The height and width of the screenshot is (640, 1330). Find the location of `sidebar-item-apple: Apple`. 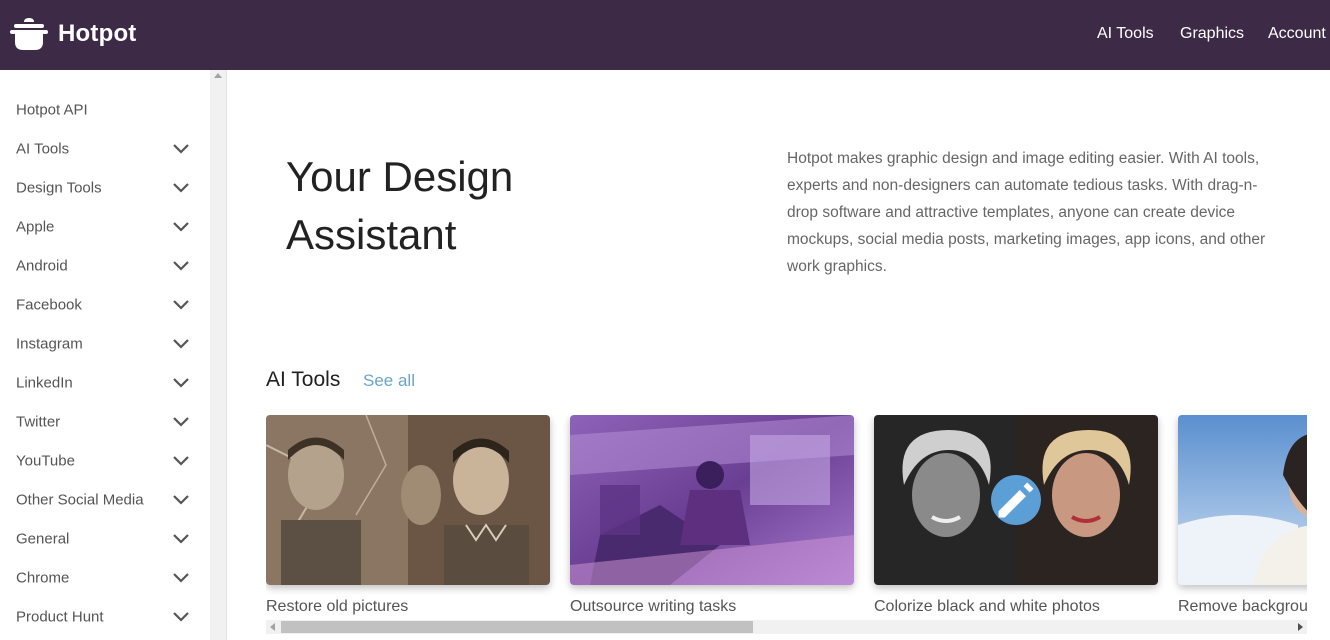

sidebar-item-apple: Apple is located at coordinates (105, 226).